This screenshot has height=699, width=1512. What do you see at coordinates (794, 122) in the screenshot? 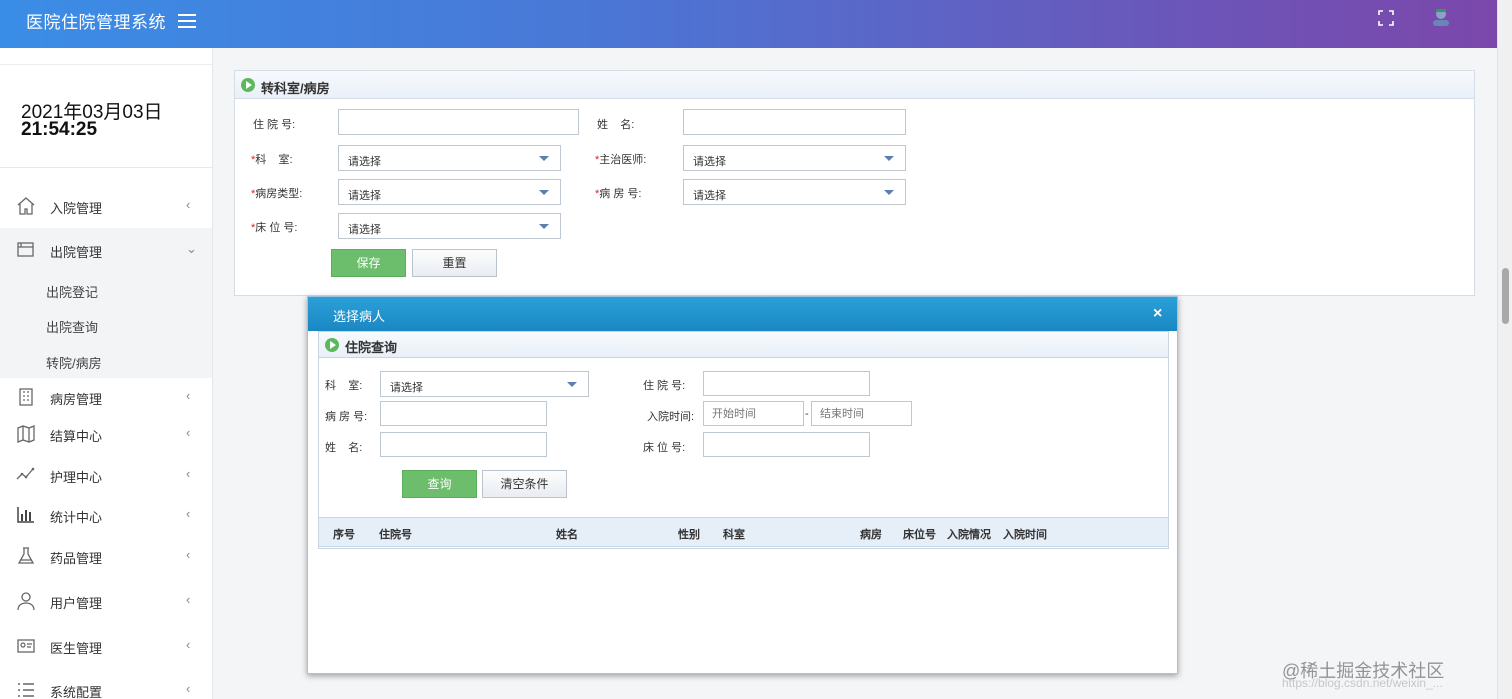
I see `name-input` at bounding box center [794, 122].